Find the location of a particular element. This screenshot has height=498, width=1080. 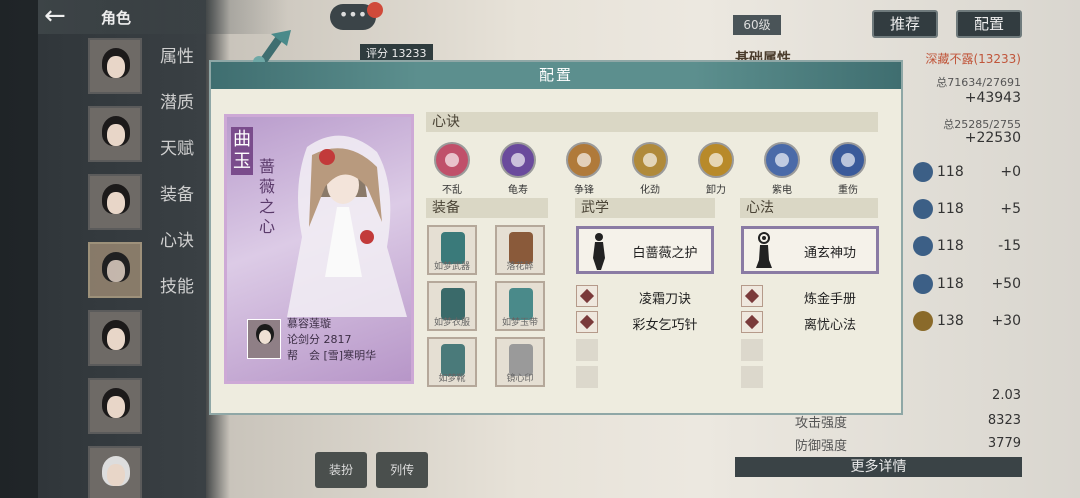

wuxue-skill: 凌霜刀诀 is located at coordinates (645, 296).